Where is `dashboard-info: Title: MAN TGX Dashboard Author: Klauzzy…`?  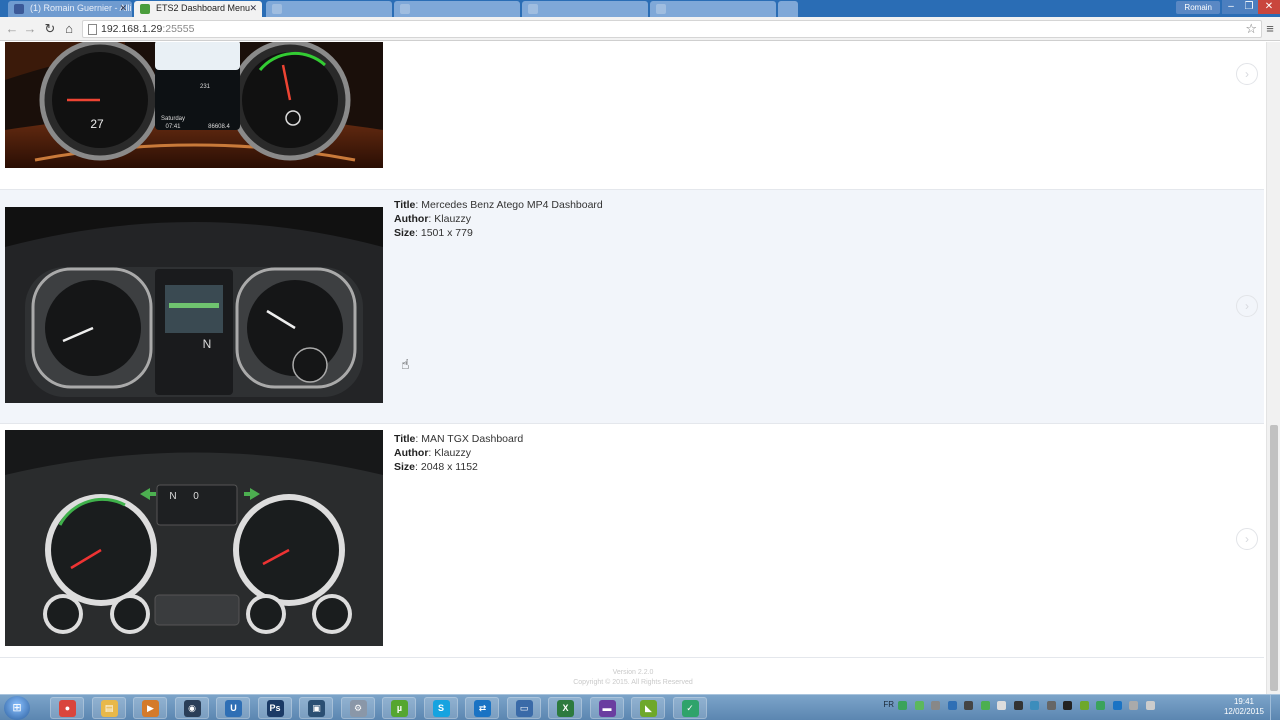 dashboard-info: Title: MAN TGX Dashboard Author: Klauzzy… is located at coordinates (458, 453).